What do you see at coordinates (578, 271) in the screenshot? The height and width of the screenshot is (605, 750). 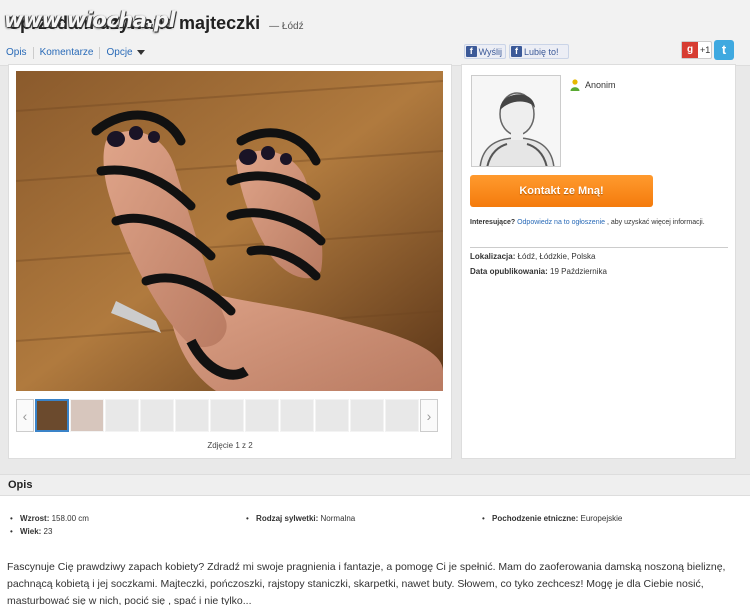 I see `published-value: 19 Października` at bounding box center [578, 271].